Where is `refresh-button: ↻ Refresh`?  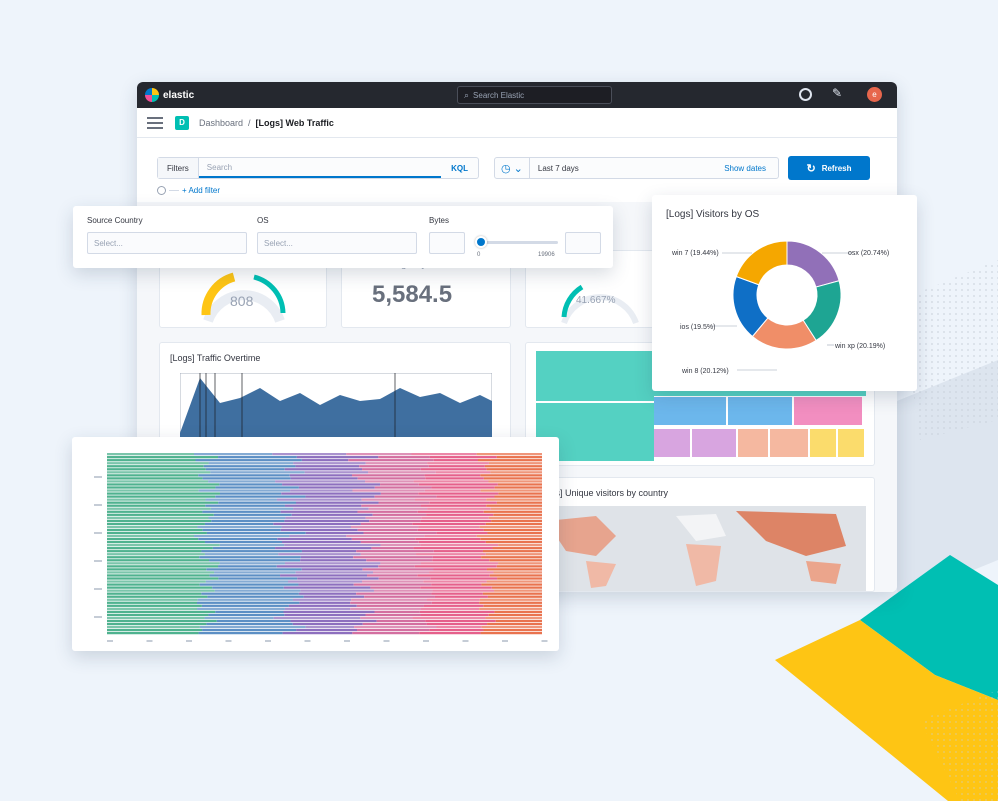 refresh-button: ↻ Refresh is located at coordinates (829, 168).